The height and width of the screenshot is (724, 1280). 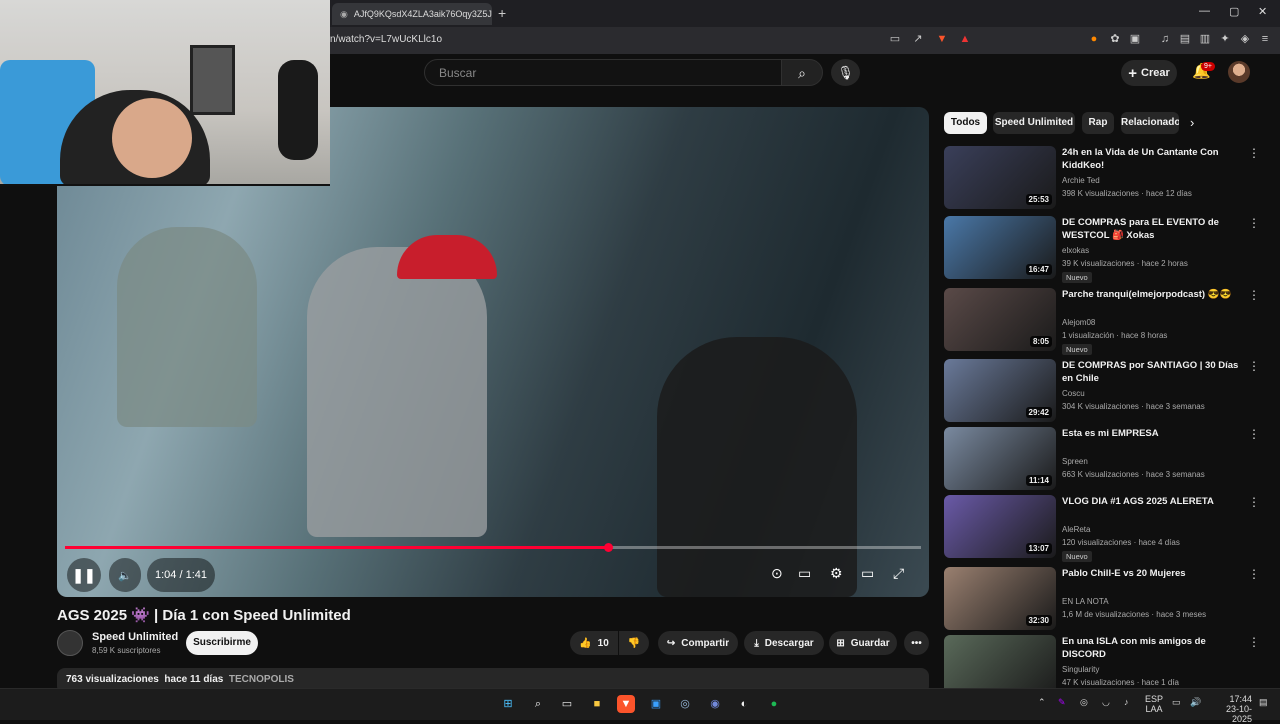 I want to click on share-button: ↪ Compartir, so click(x=698, y=643).